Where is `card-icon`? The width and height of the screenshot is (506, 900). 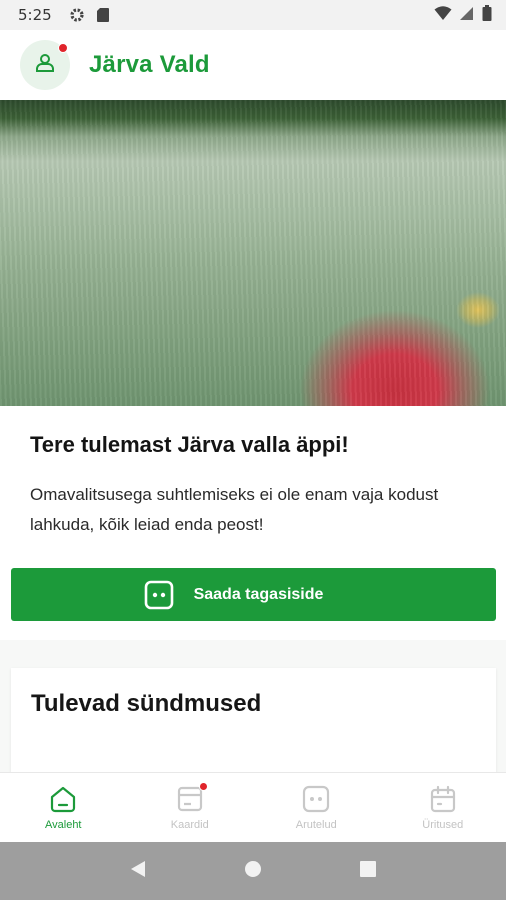
card-icon is located at coordinates (191, 798).